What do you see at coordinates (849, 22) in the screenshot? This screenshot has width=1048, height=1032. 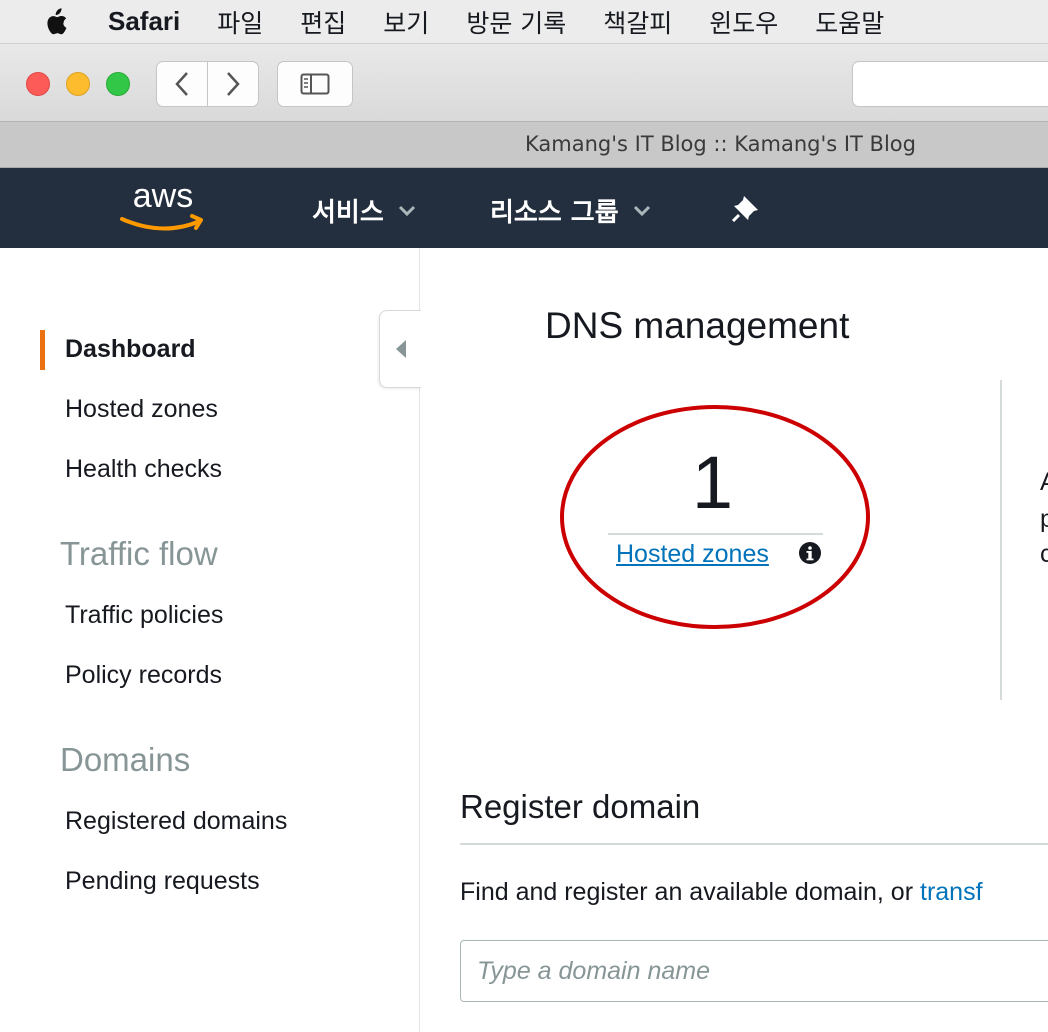 I see `menu-help: 도움말` at bounding box center [849, 22].